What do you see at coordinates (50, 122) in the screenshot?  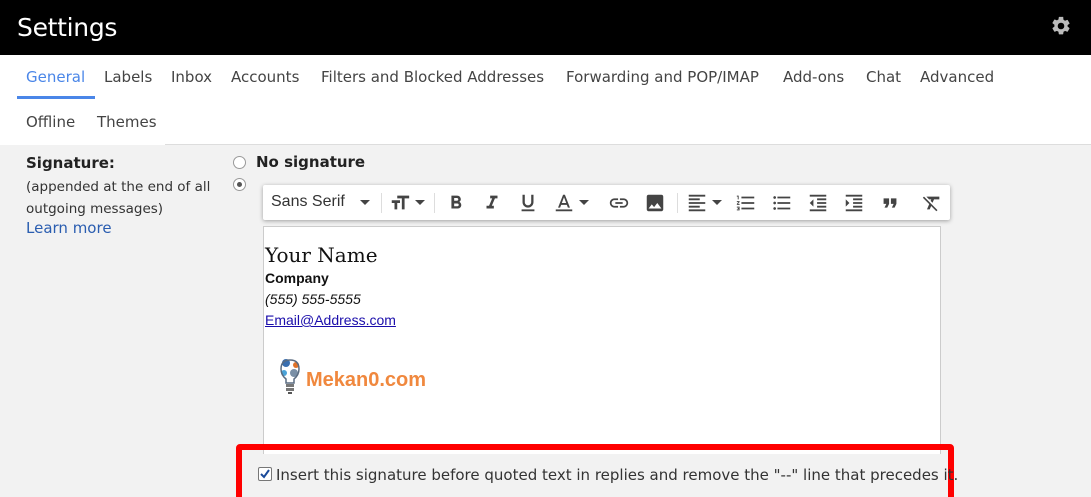 I see `tab-offline: Offline` at bounding box center [50, 122].